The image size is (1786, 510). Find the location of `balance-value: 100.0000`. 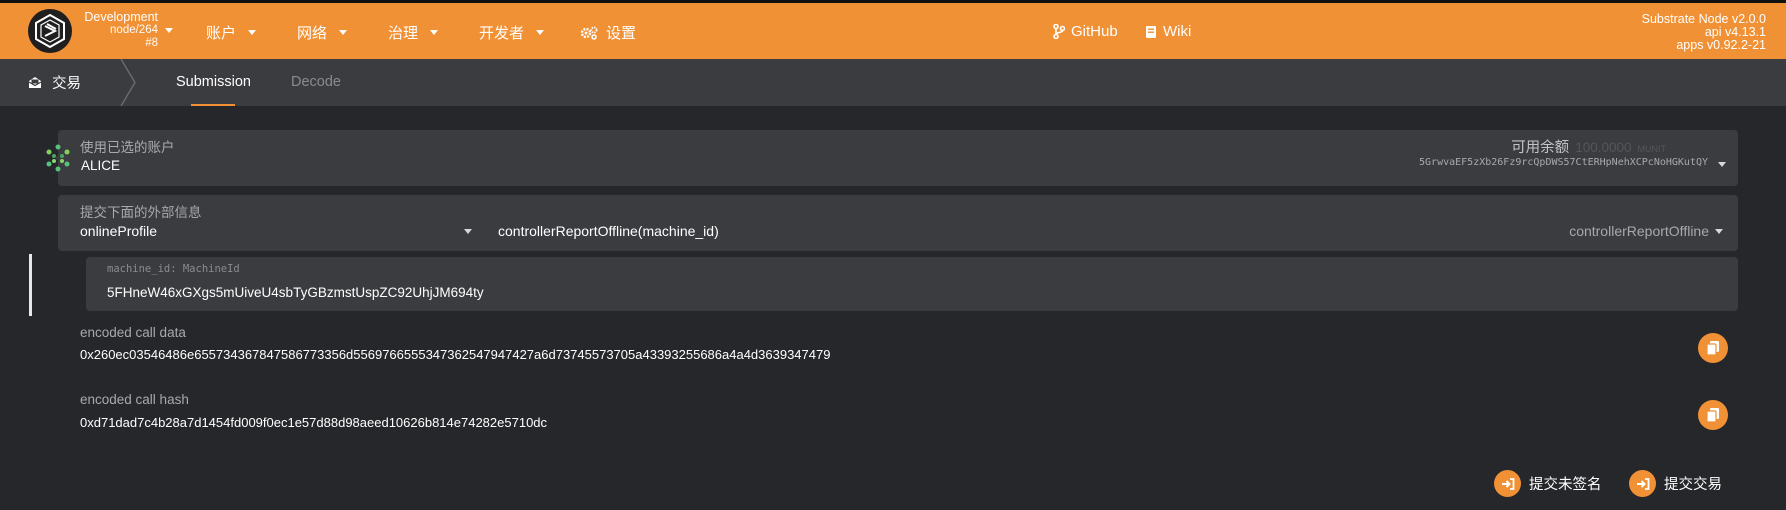

balance-value: 100.0000 is located at coordinates (1603, 147).